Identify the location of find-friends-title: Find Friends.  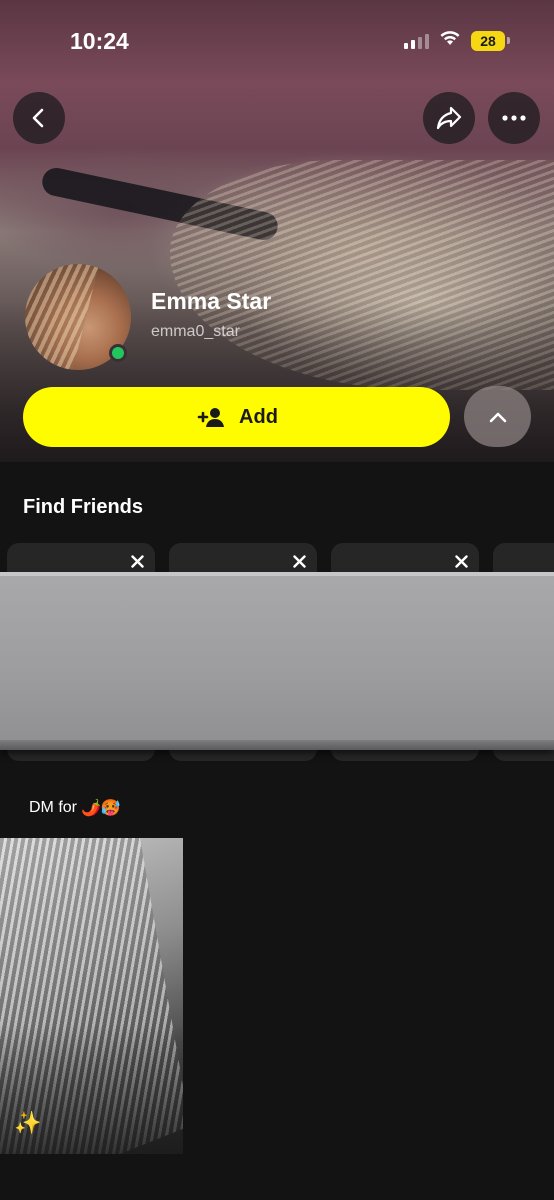
(83, 507).